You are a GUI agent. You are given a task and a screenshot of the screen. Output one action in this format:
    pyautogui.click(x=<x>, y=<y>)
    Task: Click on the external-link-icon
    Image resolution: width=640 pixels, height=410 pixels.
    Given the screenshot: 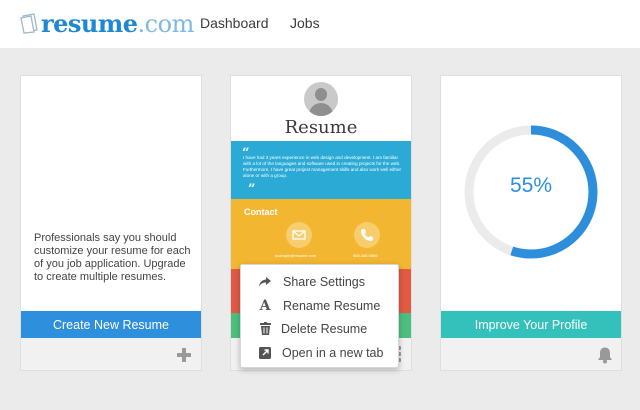 What is the action you would take?
    pyautogui.click(x=265, y=353)
    